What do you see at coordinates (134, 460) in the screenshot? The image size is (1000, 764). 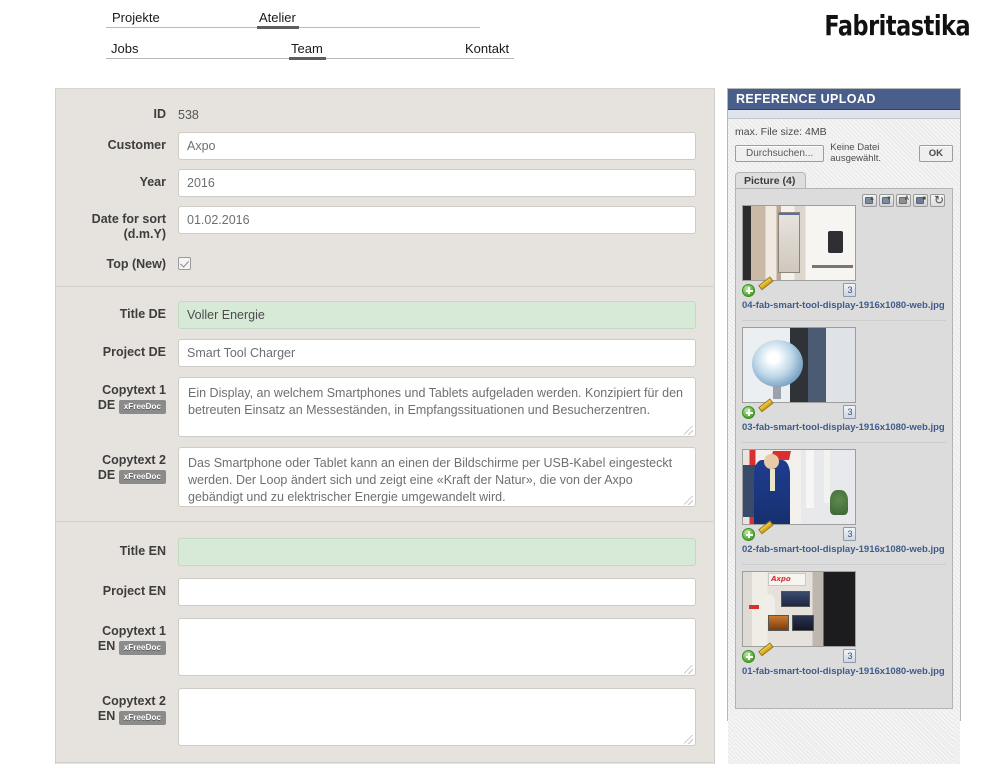 I see `label-copytext2-de-line1: Copytext 2` at bounding box center [134, 460].